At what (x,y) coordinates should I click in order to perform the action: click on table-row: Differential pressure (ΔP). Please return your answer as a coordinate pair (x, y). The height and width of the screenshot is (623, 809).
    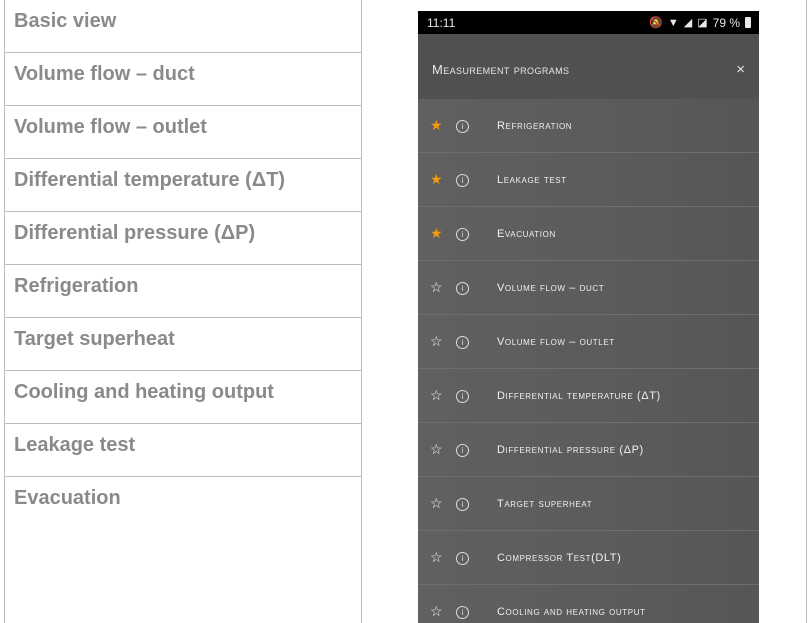
    Looking at the image, I should click on (183, 238).